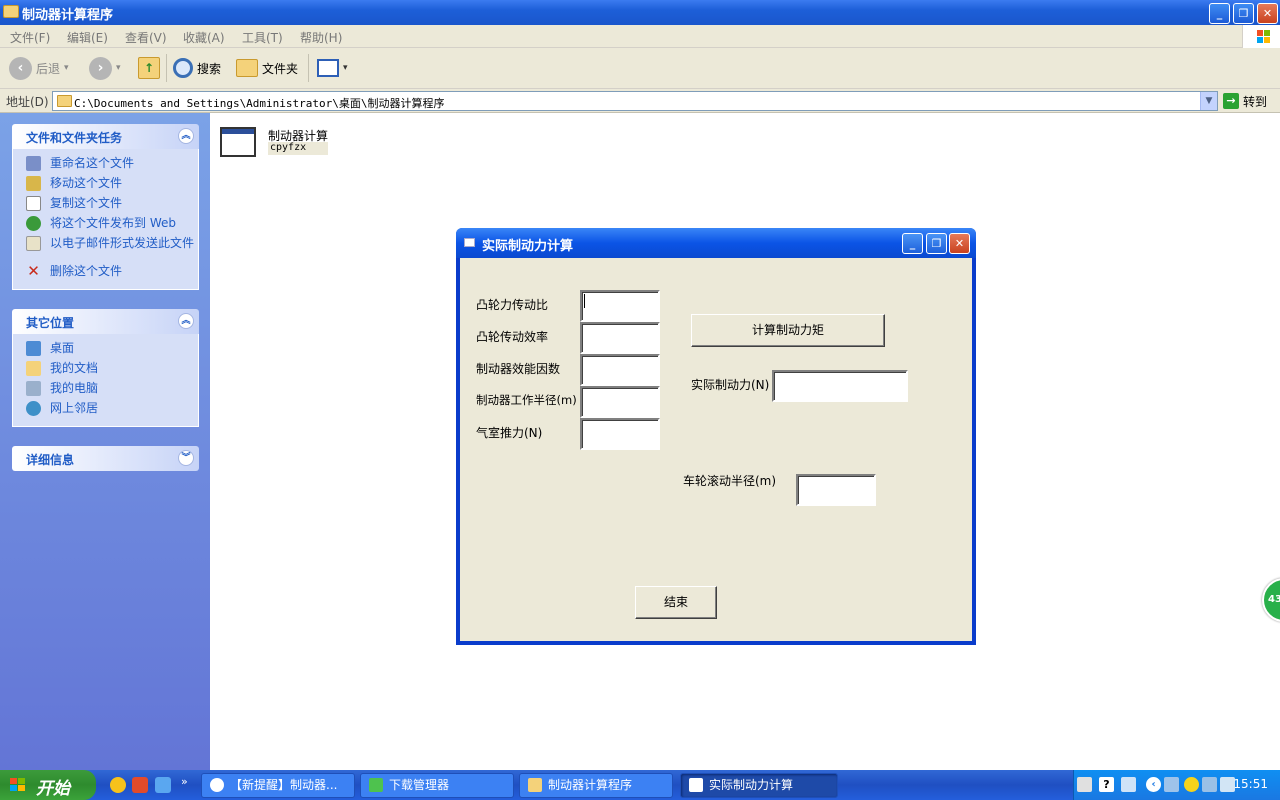  I want to click on publish-web-link: 将这个文件发布到 Web, so click(105, 225).